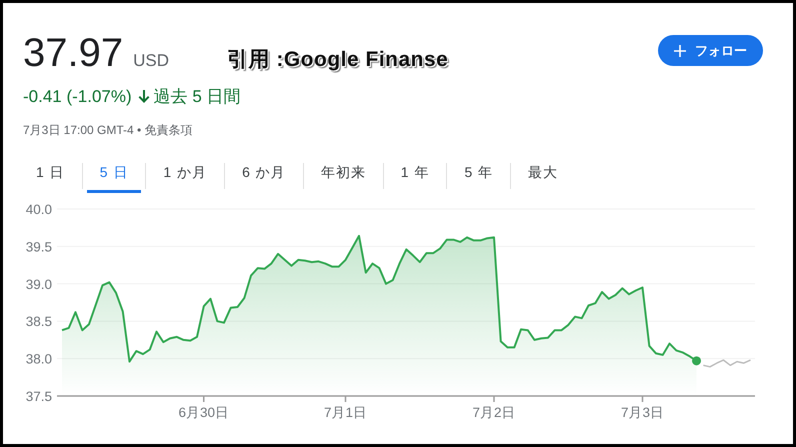 Image resolution: width=796 pixels, height=447 pixels. I want to click on currency-text: USD, so click(151, 61).